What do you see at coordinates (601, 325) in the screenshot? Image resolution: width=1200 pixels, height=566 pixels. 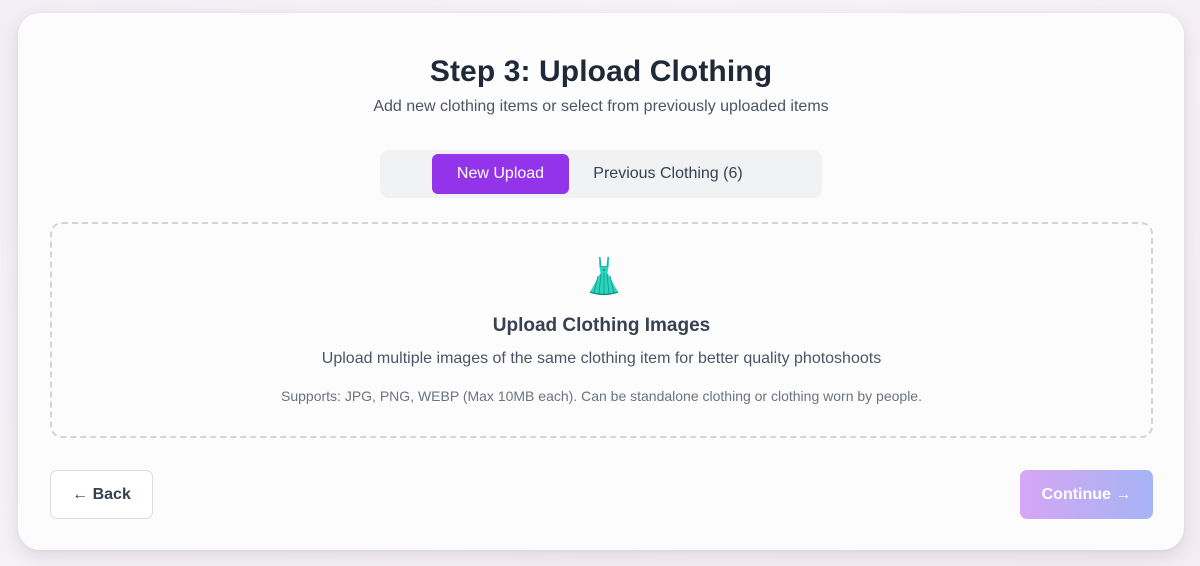 I see `dropzone-title: Upload Clothing Images` at bounding box center [601, 325].